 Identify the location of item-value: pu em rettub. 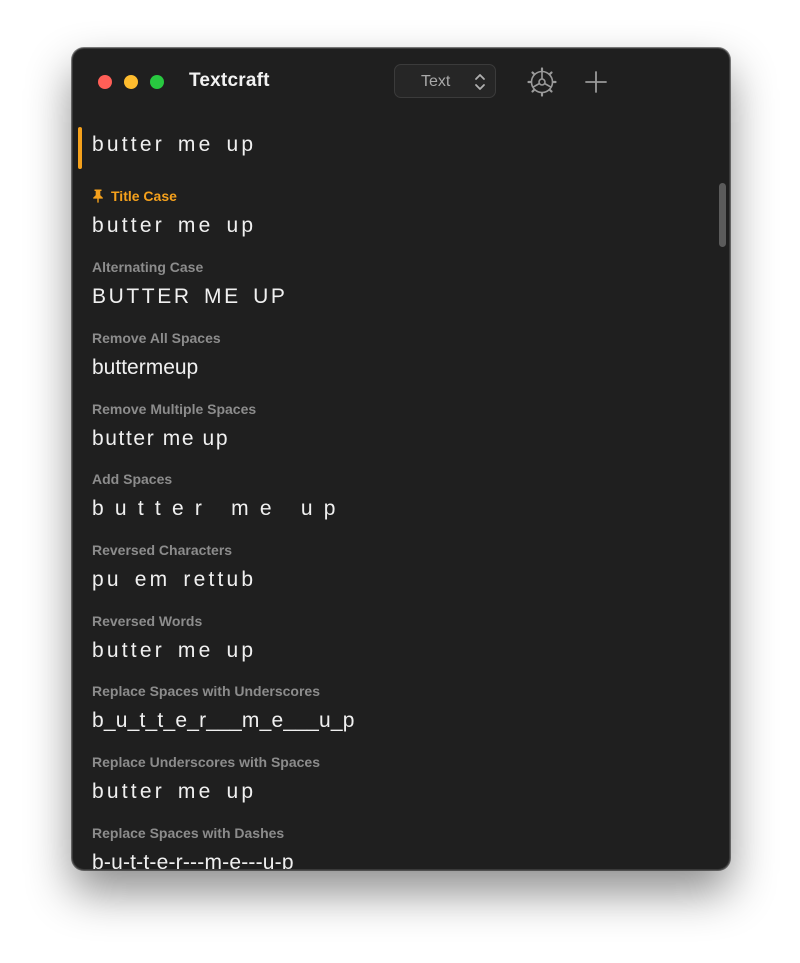
(174, 579).